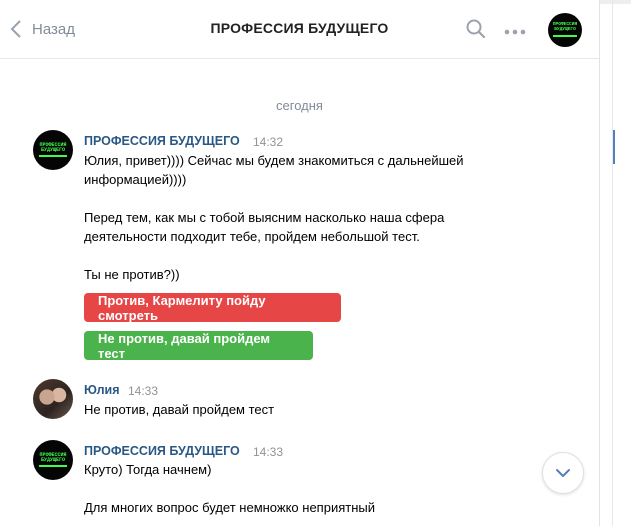 This screenshot has height=526, width=631. What do you see at coordinates (268, 142) in the screenshot?
I see `message-time: 14:32` at bounding box center [268, 142].